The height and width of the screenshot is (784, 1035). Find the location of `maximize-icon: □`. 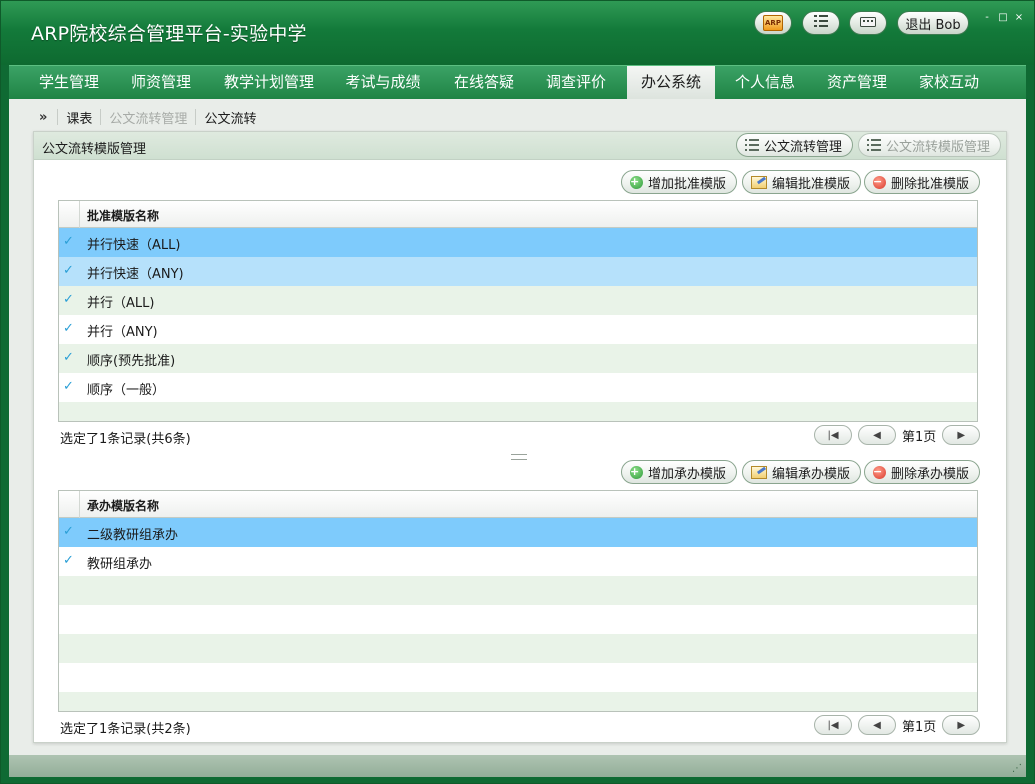

maximize-icon: □ is located at coordinates (1003, 18).